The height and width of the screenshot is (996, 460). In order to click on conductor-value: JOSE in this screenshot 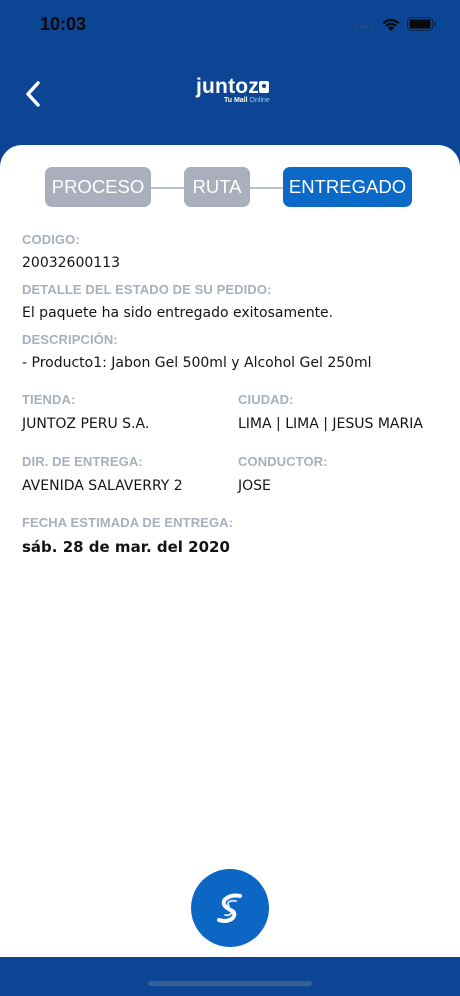, I will do `click(254, 486)`.